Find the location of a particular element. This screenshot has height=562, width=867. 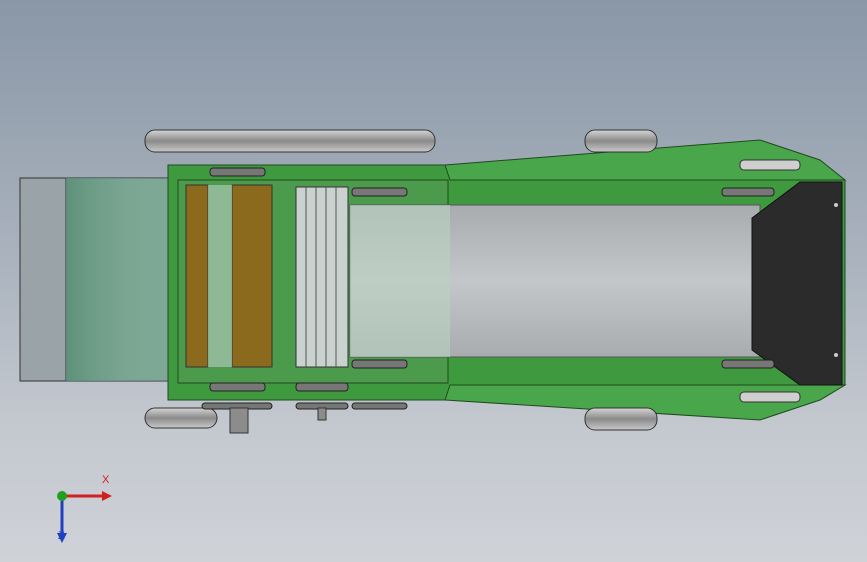

bottom-left-wheel is located at coordinates (181, 418).